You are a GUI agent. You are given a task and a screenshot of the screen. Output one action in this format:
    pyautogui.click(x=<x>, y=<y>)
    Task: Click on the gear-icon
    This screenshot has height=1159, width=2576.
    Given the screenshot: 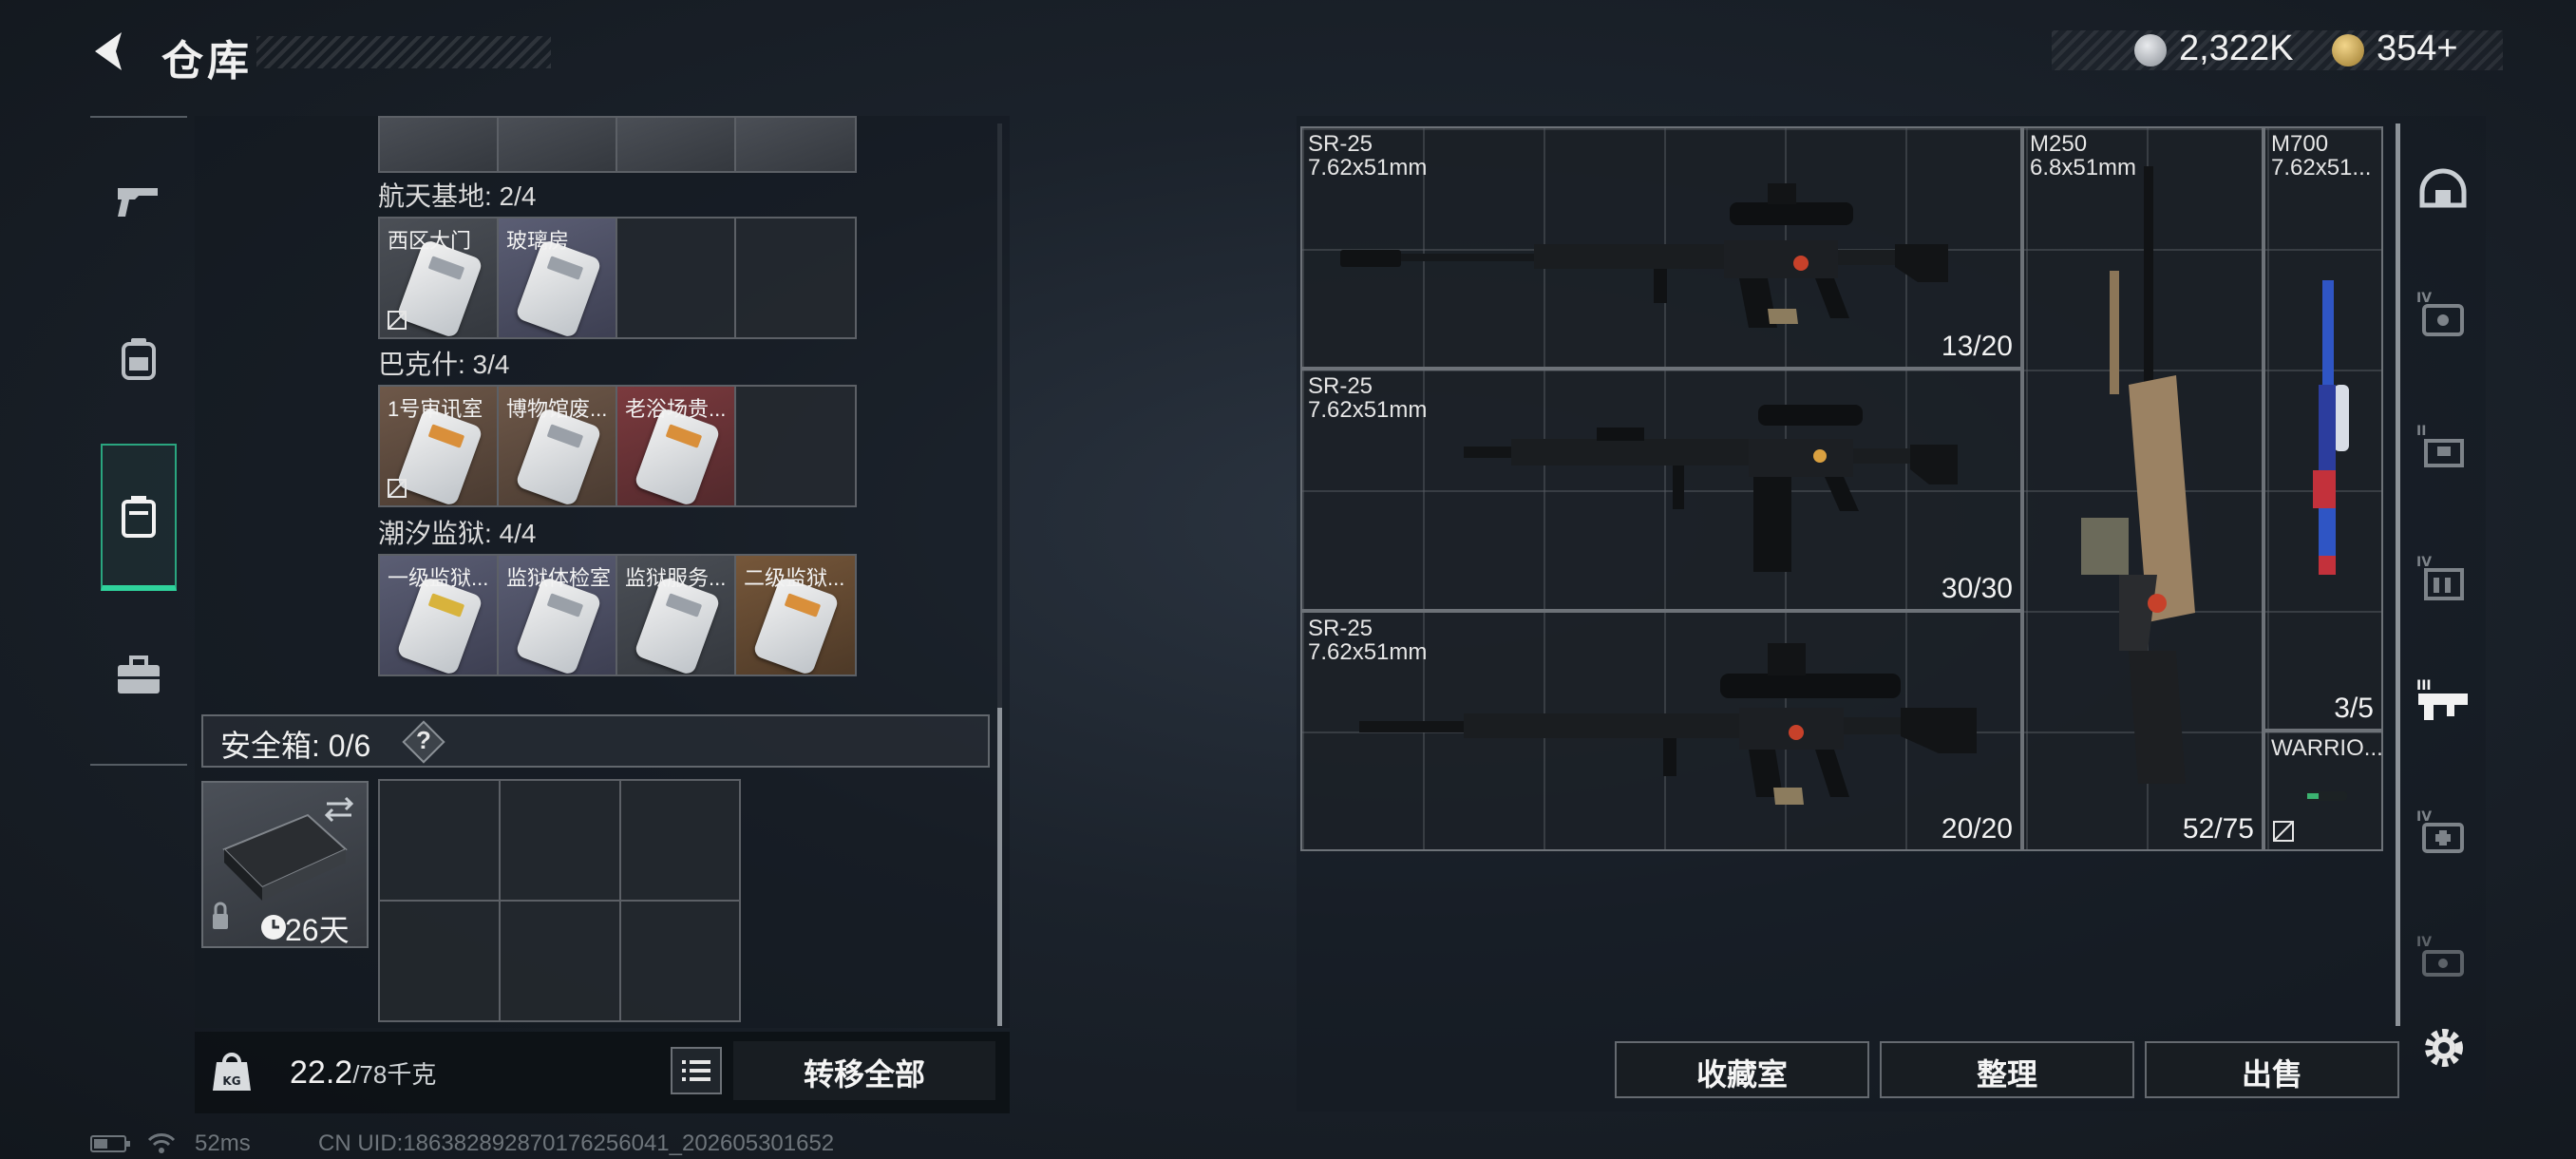 What is the action you would take?
    pyautogui.click(x=2444, y=1048)
    